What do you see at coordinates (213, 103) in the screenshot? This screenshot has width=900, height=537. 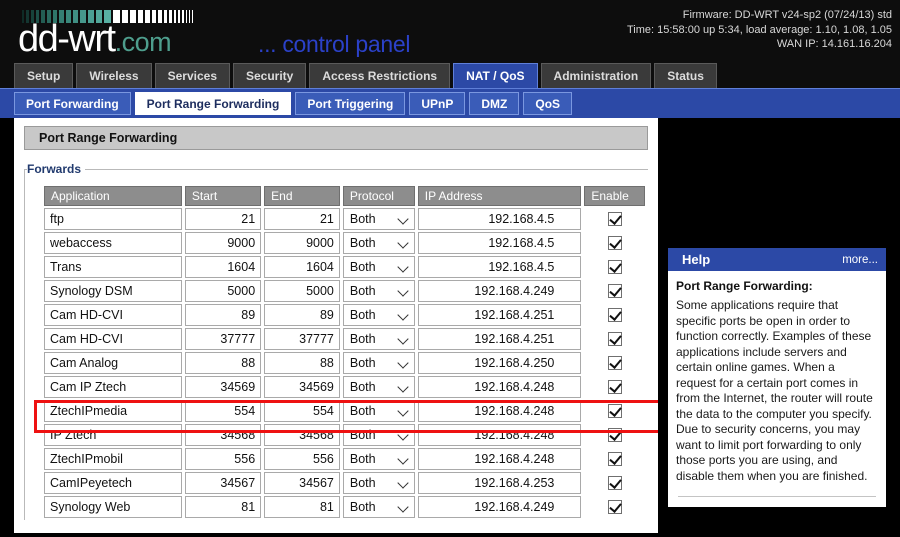 I see `subtab-port-range-forwarding: Port Range Forwarding` at bounding box center [213, 103].